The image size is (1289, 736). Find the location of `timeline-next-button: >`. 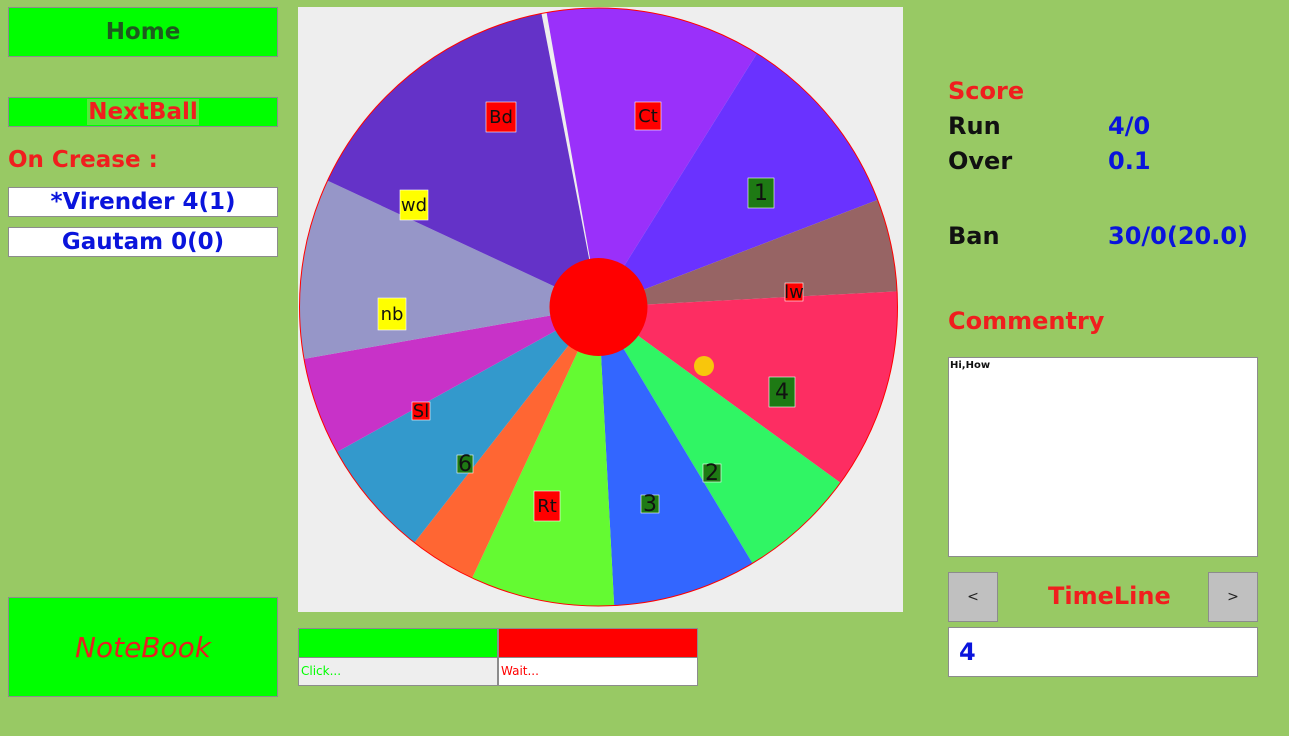

timeline-next-button: > is located at coordinates (1233, 597).